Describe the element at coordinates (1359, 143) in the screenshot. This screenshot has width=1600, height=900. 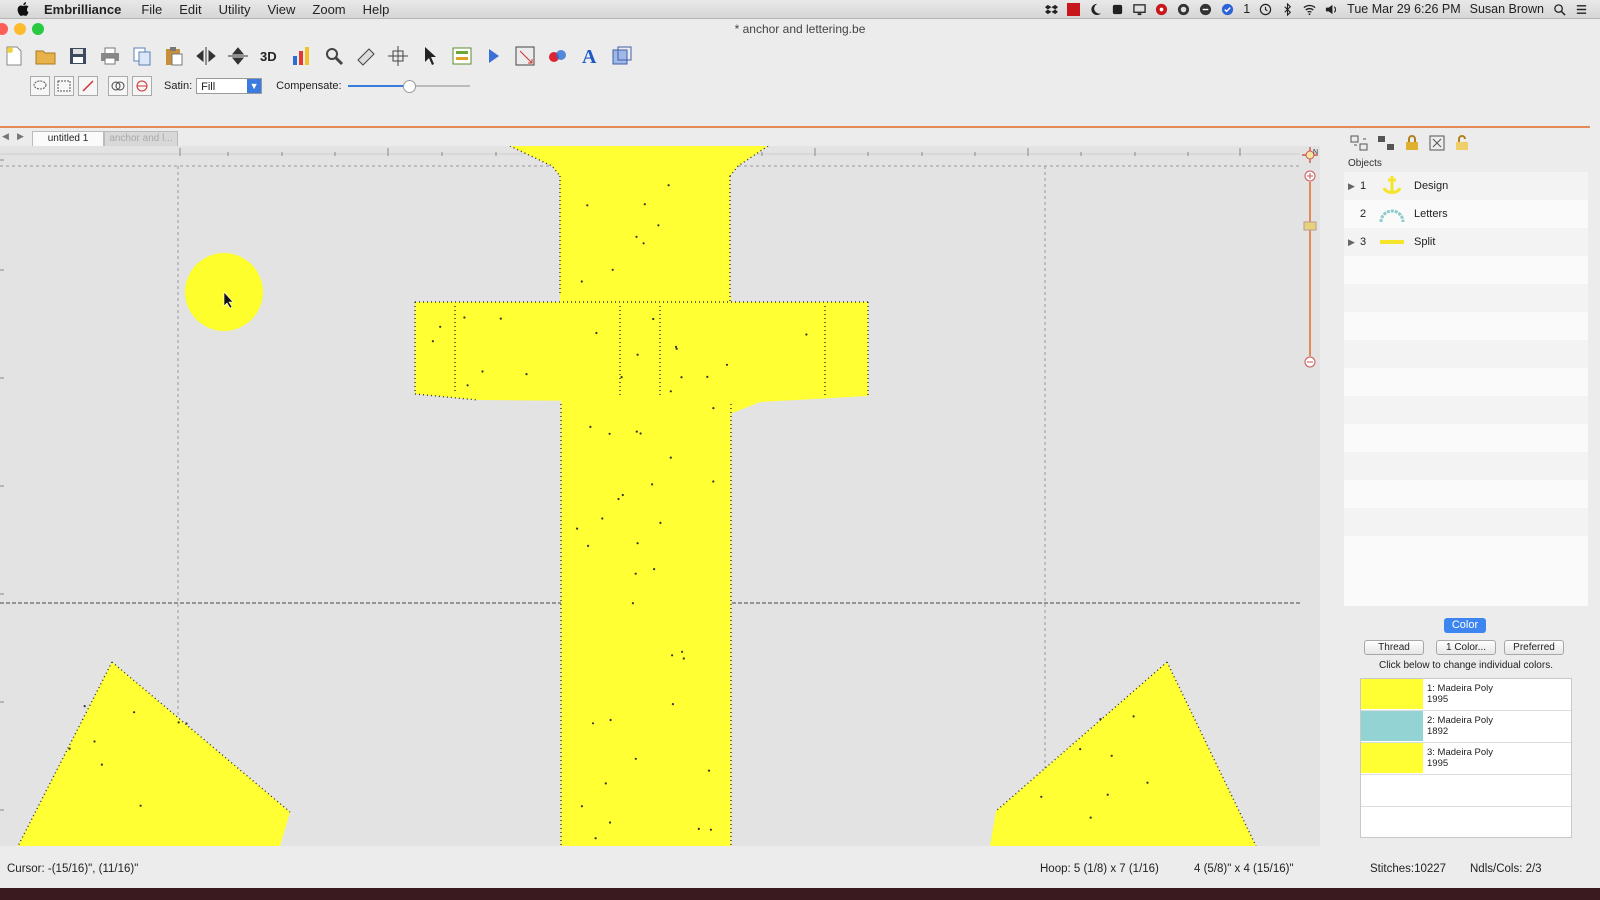
I see `ungroup-icon` at that location.